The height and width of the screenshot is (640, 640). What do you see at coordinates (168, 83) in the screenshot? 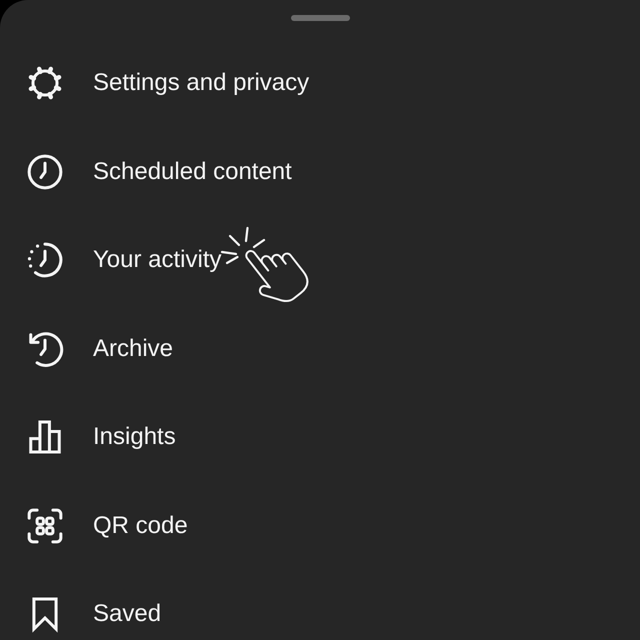
I see `menu-item: Settings and privacy` at bounding box center [168, 83].